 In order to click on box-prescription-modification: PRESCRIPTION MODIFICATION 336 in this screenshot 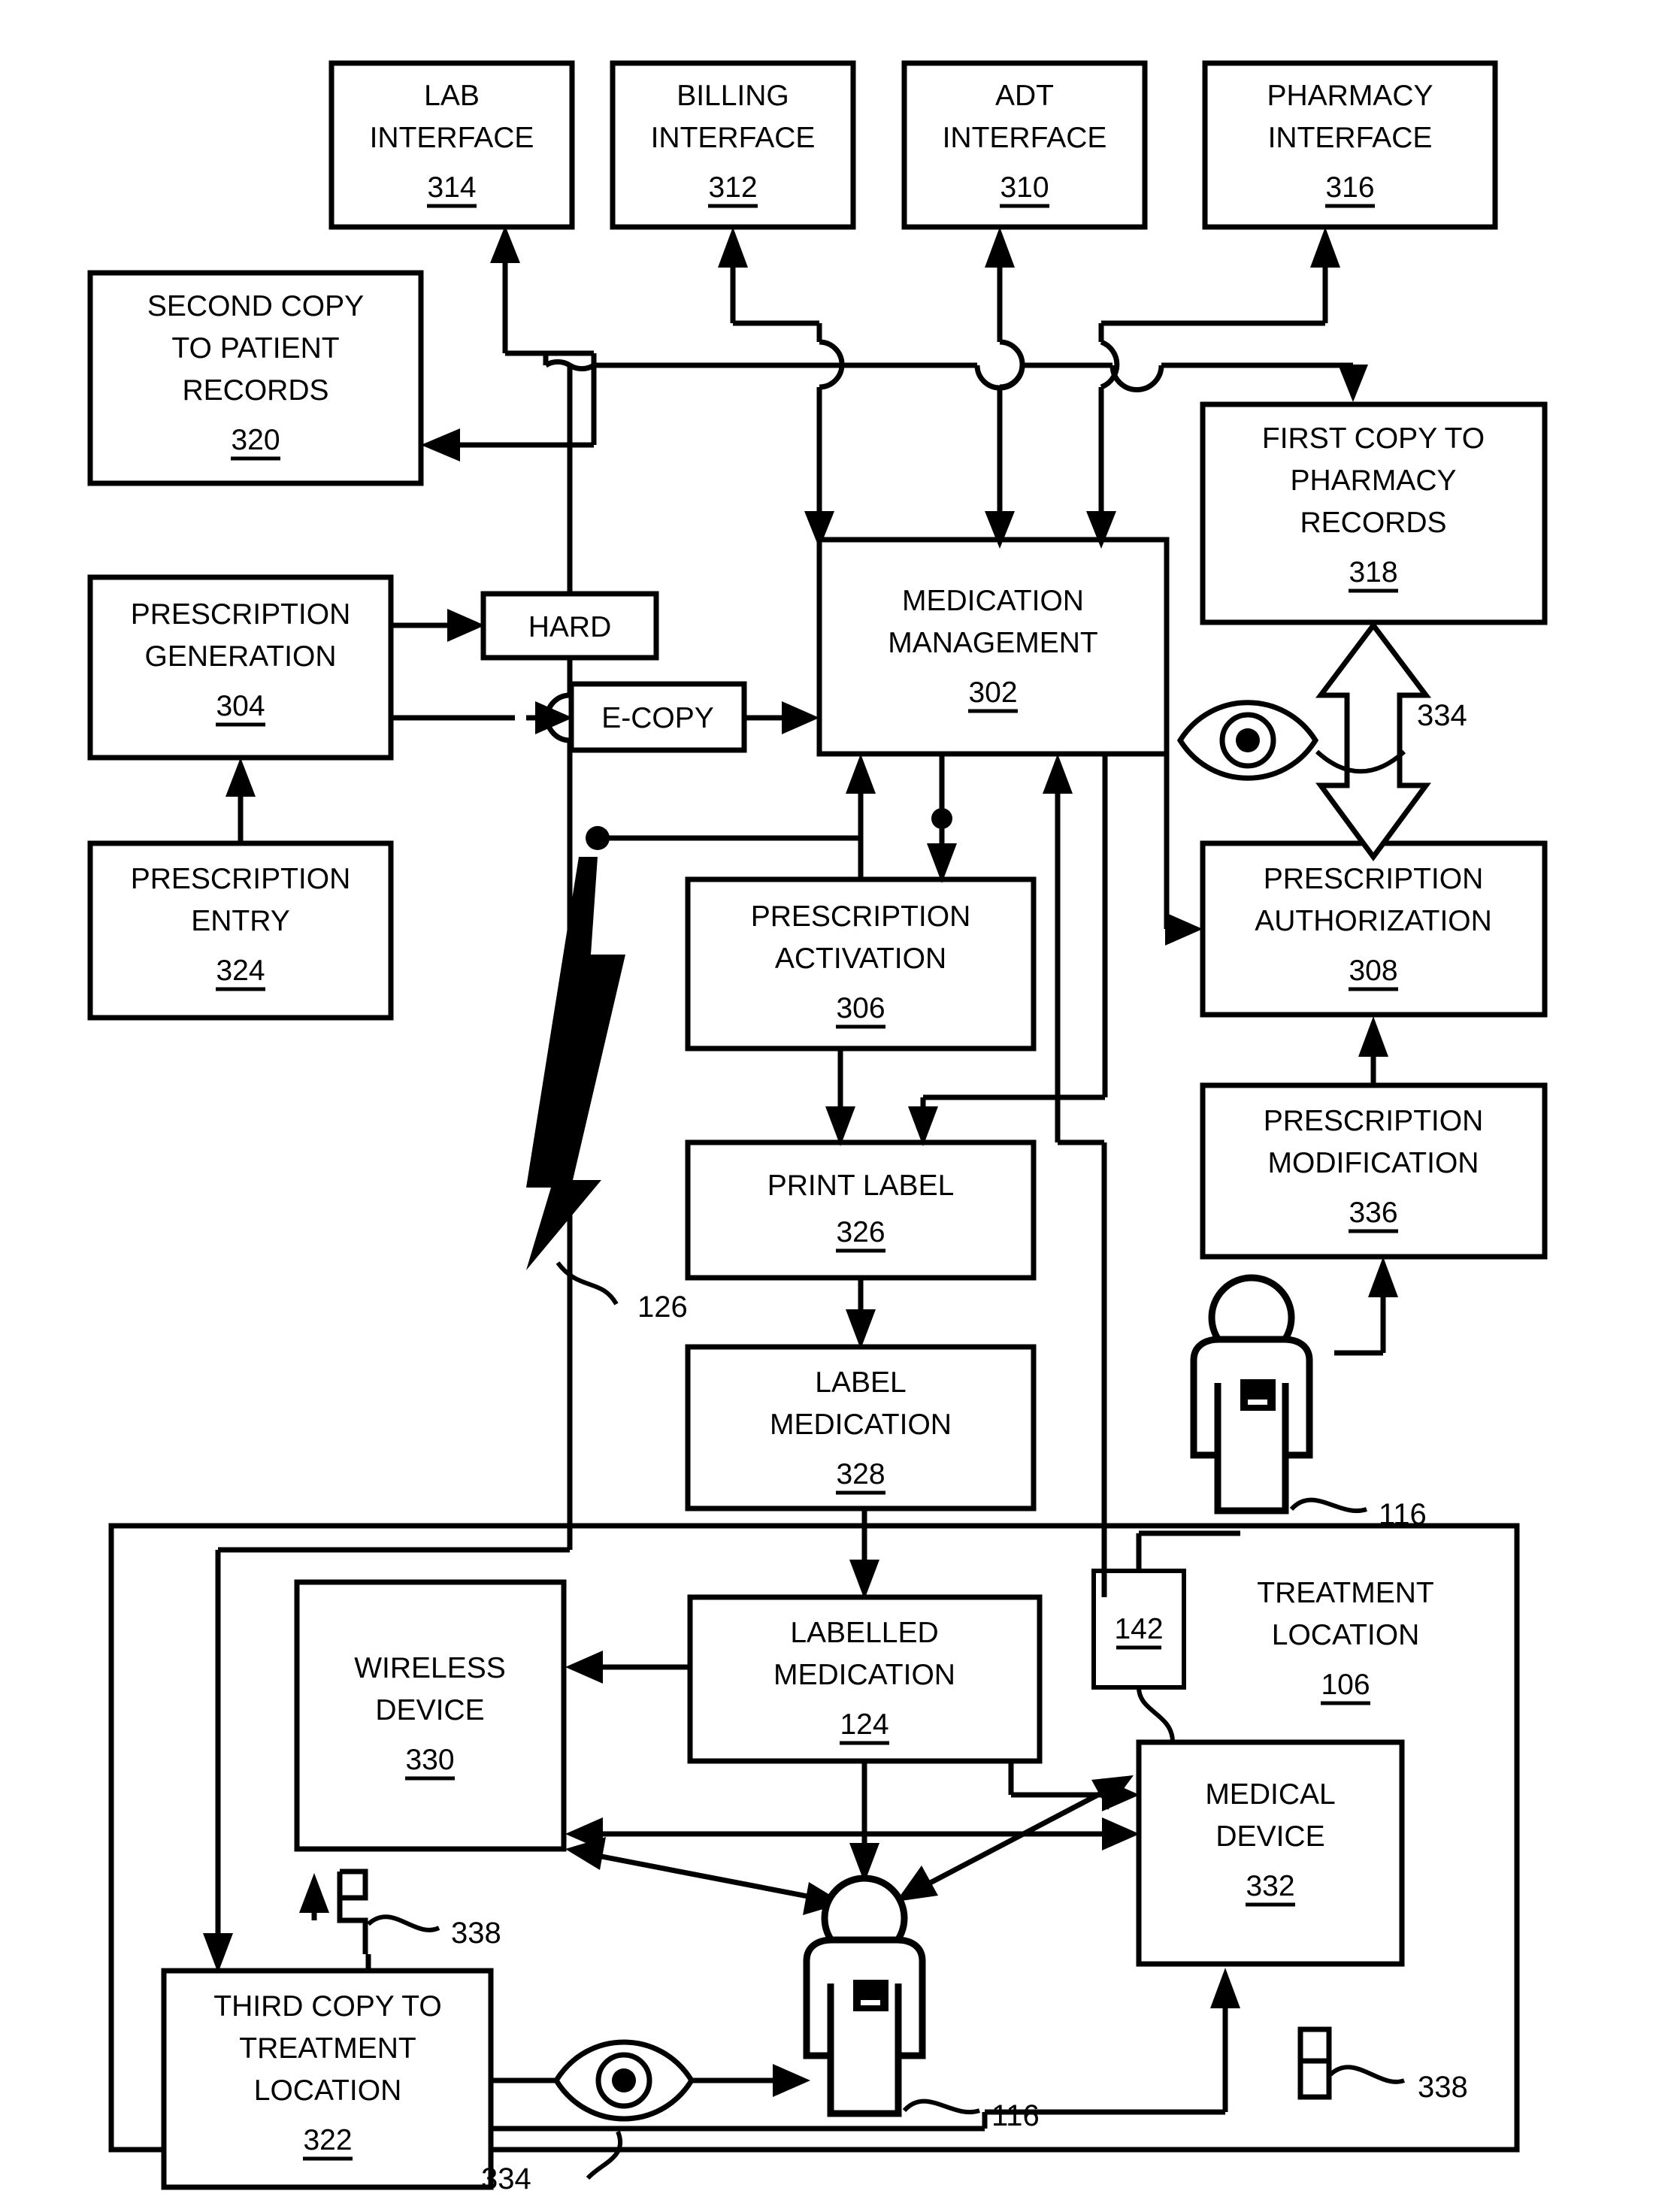, I will do `click(1374, 1171)`.